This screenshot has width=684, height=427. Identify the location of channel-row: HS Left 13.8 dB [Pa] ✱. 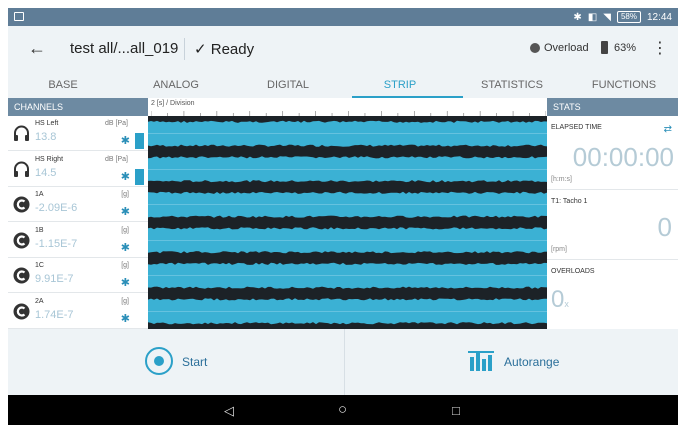
(78, 133).